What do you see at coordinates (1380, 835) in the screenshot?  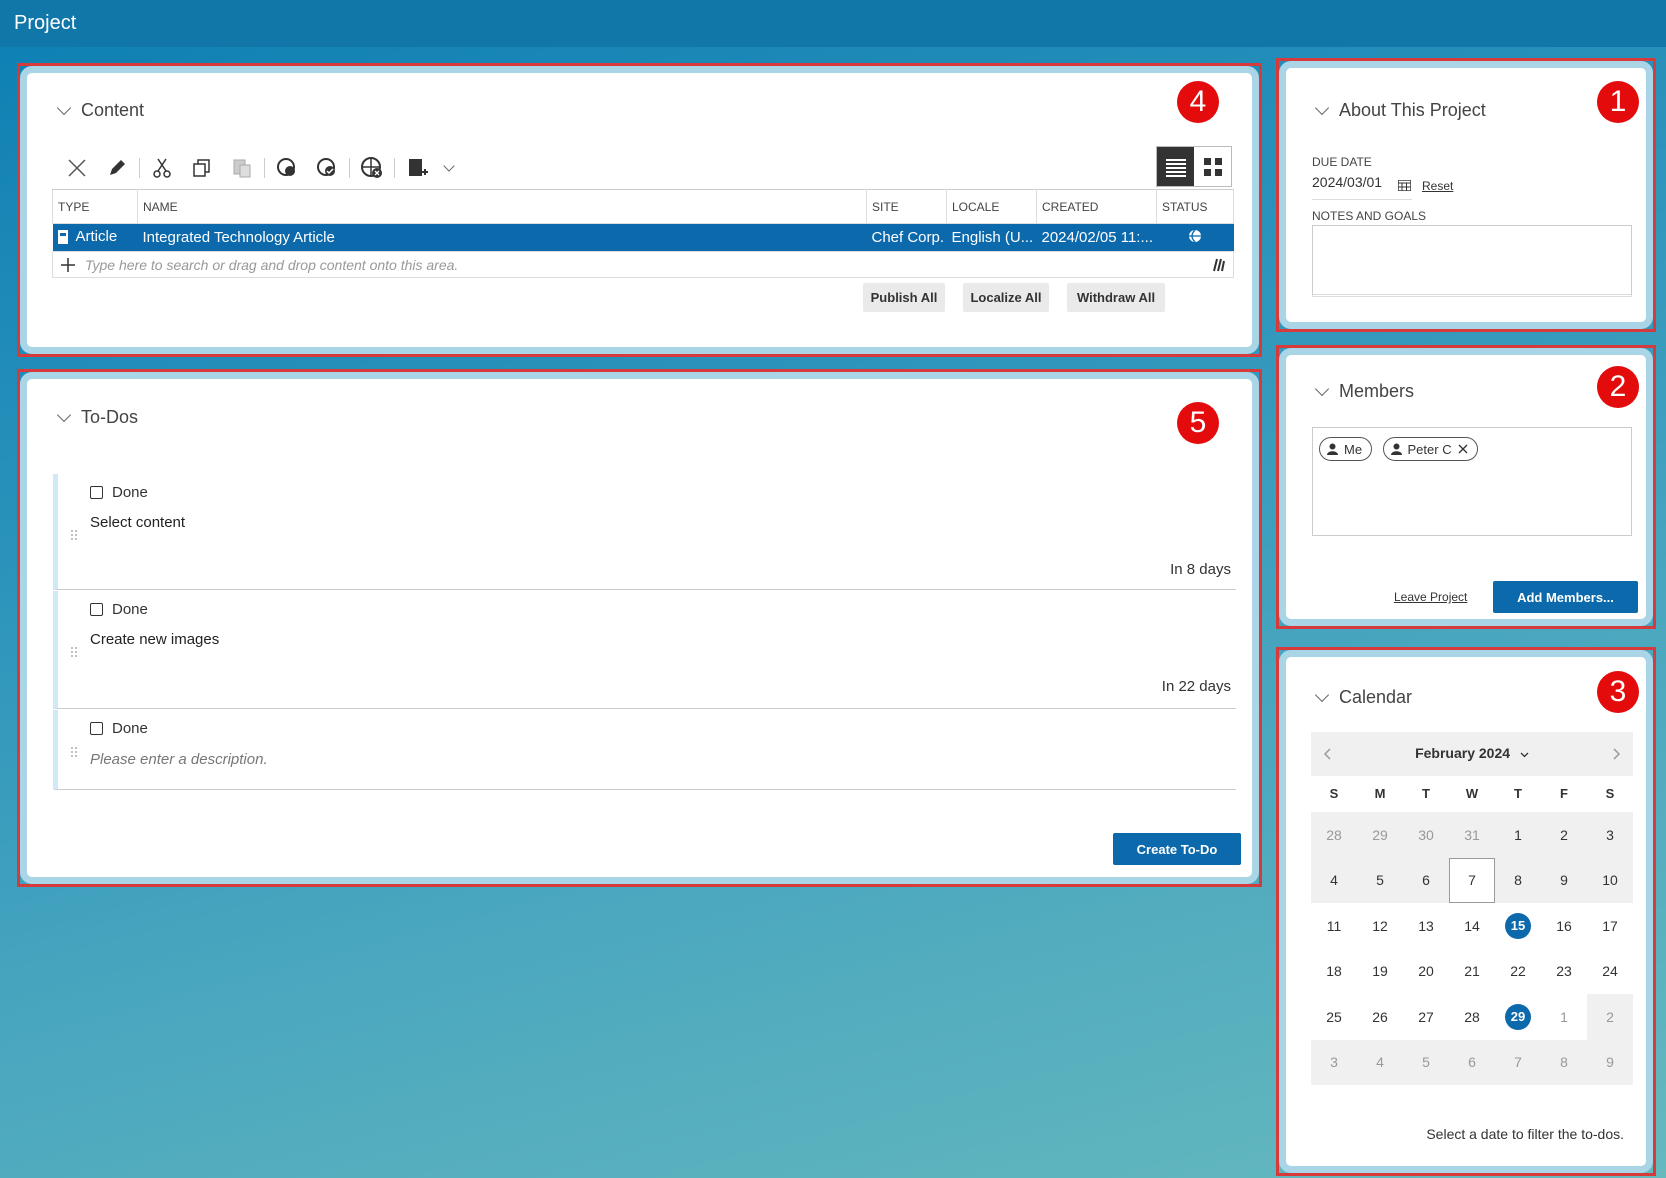 I see `calendar-day: 29` at bounding box center [1380, 835].